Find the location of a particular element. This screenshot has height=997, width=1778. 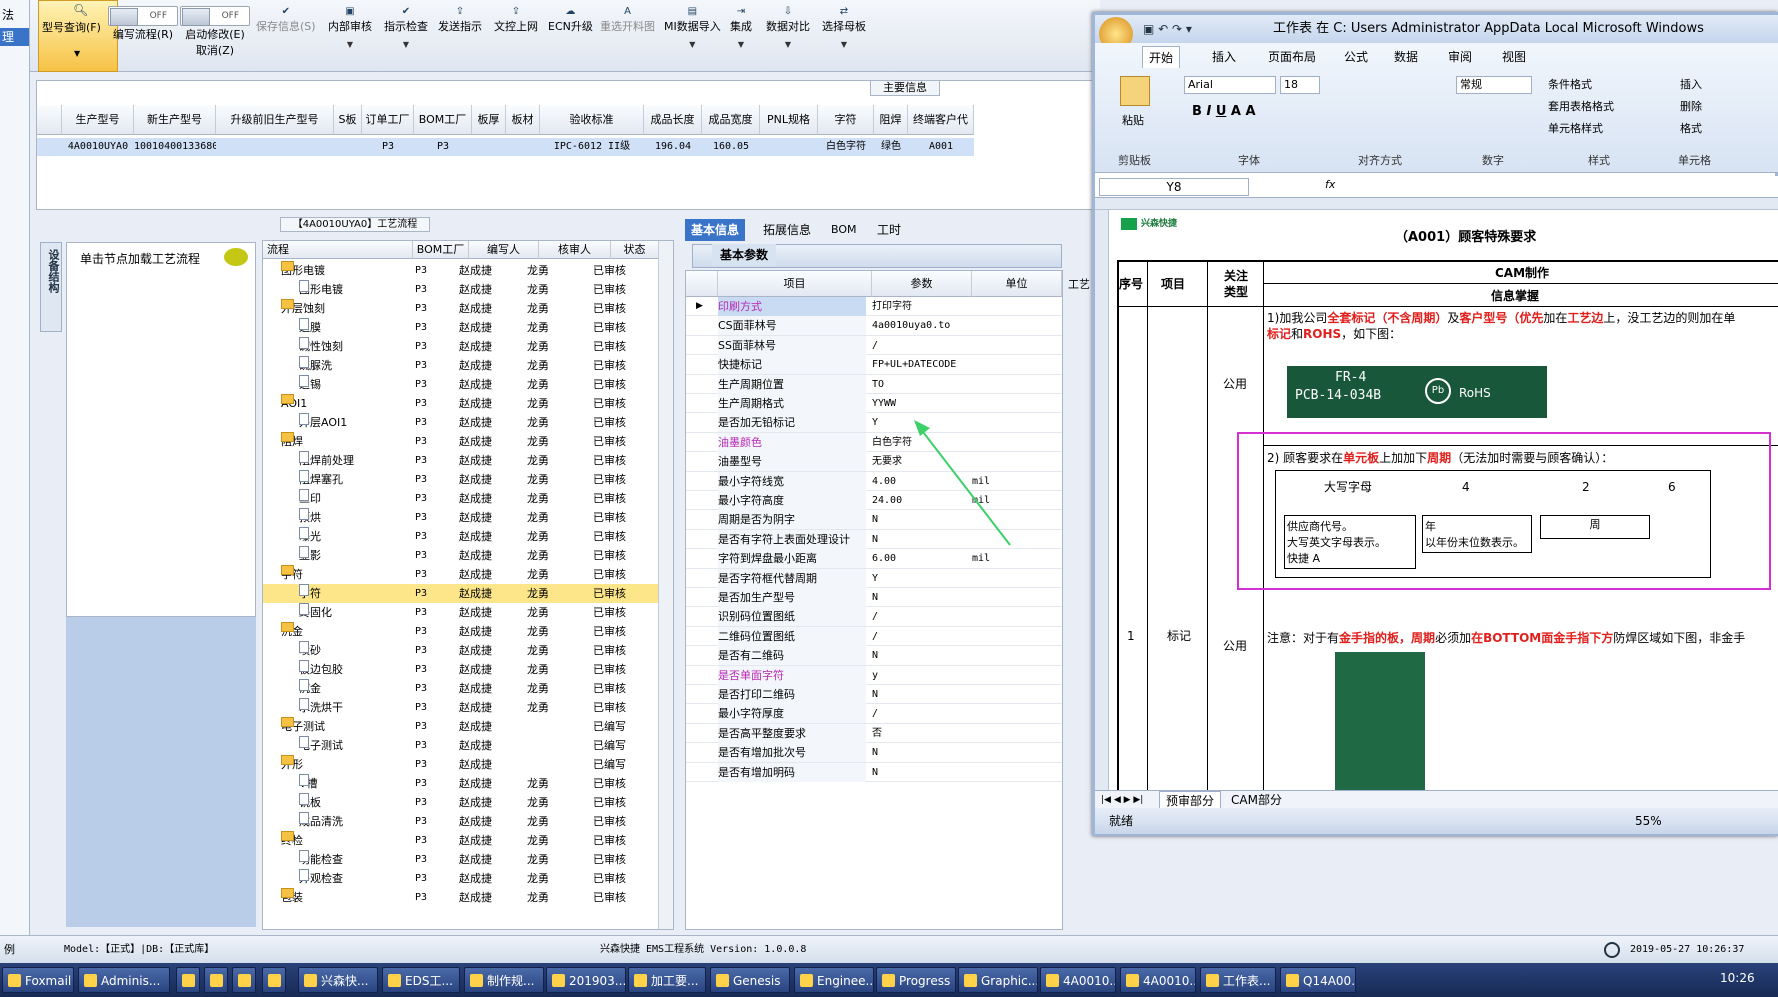

main-row-cell: P3 is located at coordinates (443, 147).